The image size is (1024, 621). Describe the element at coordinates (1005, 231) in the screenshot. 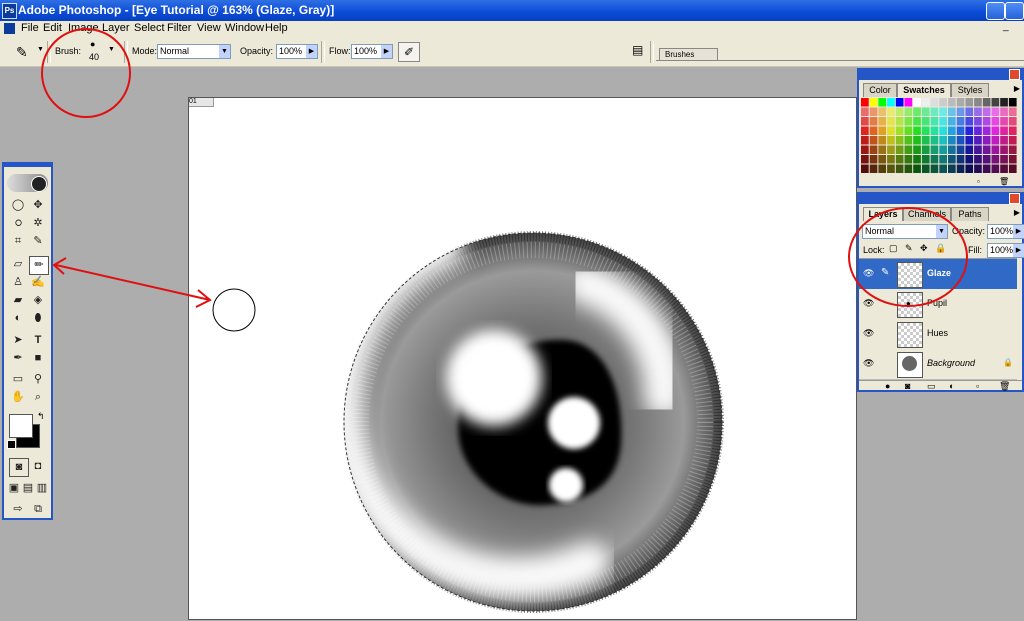

I see `layer-opacity-input: 100% ▶` at that location.